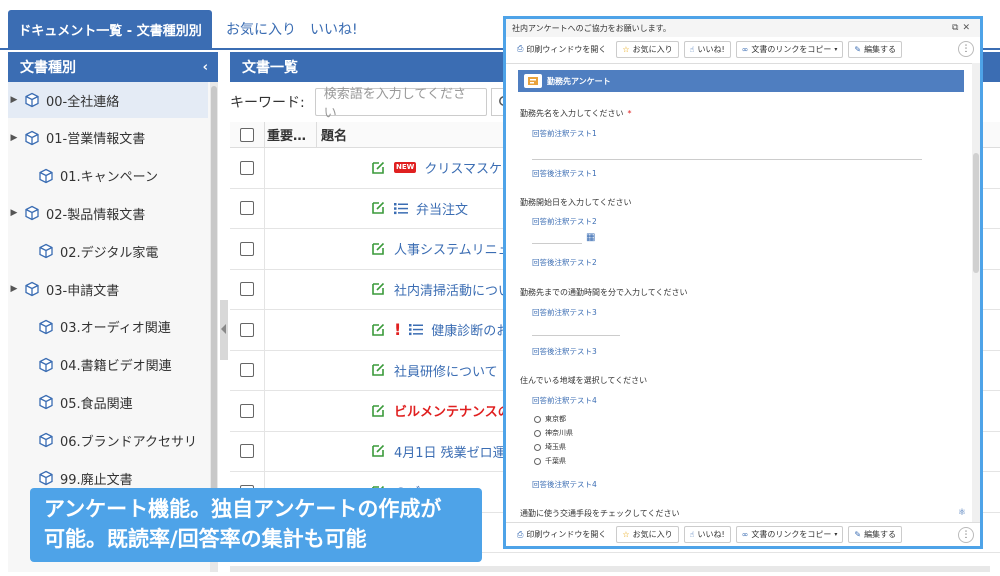 This screenshot has height=576, width=1000. Describe the element at coordinates (564, 221) in the screenshot. I see `question-2-note-before: 回答前注釈テスト2` at that location.